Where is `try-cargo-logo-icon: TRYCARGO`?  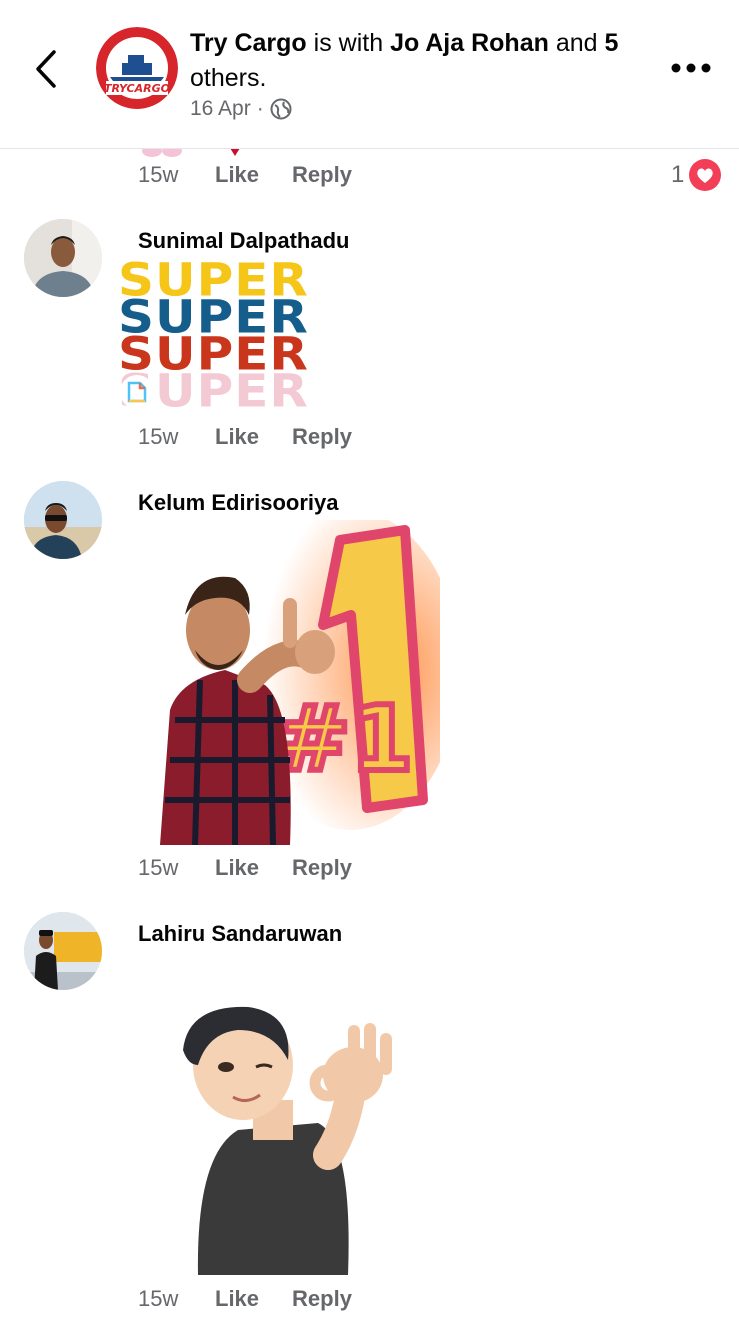 try-cargo-logo-icon: TRYCARGO is located at coordinates (137, 68).